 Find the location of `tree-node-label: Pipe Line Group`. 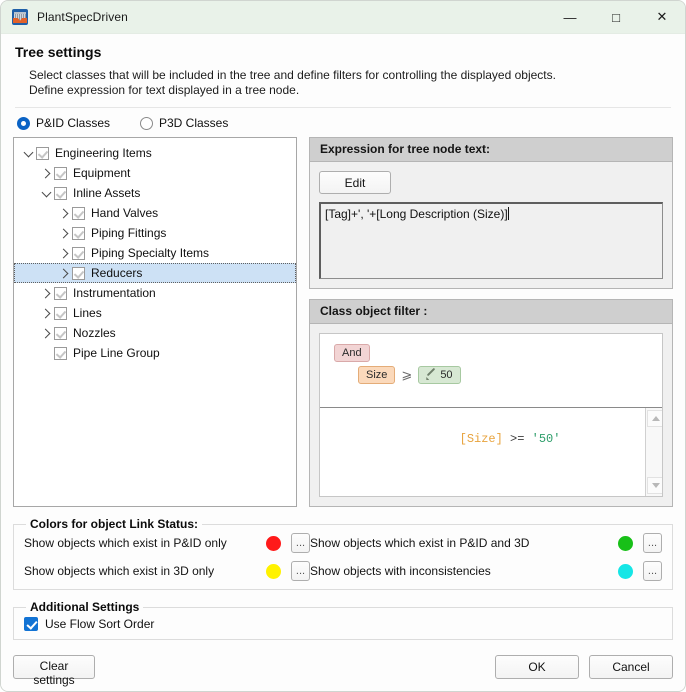

tree-node-label: Pipe Line Group is located at coordinates (116, 353).